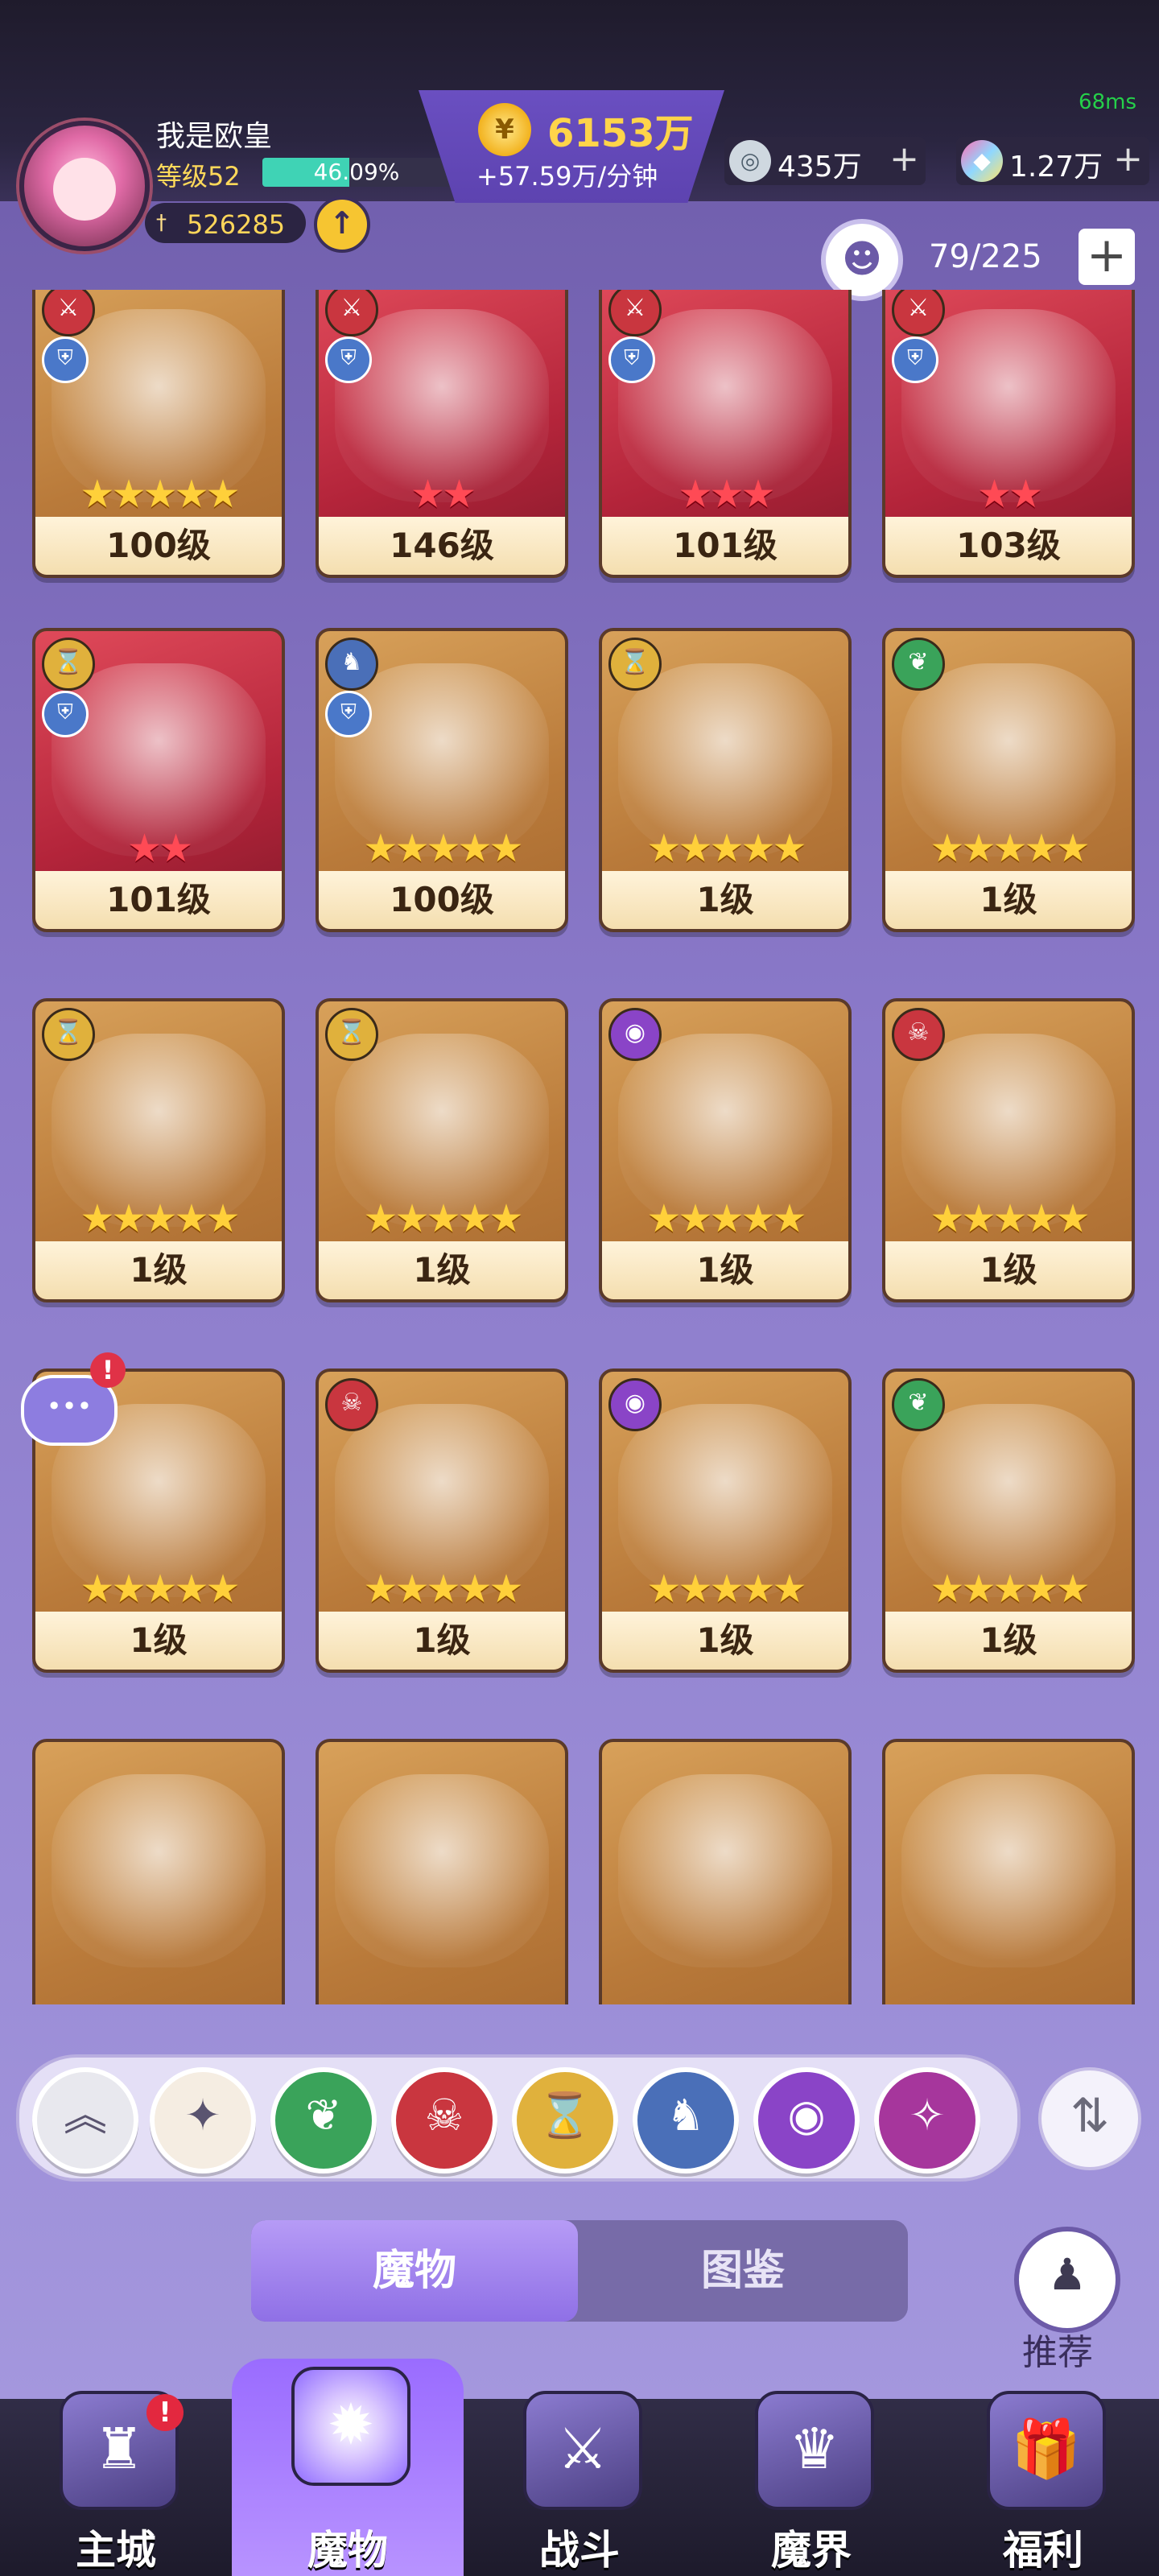 This screenshot has width=1159, height=2576. Describe the element at coordinates (348, 2467) in the screenshot. I see `nav-monsters: ✹ 魔物` at that location.